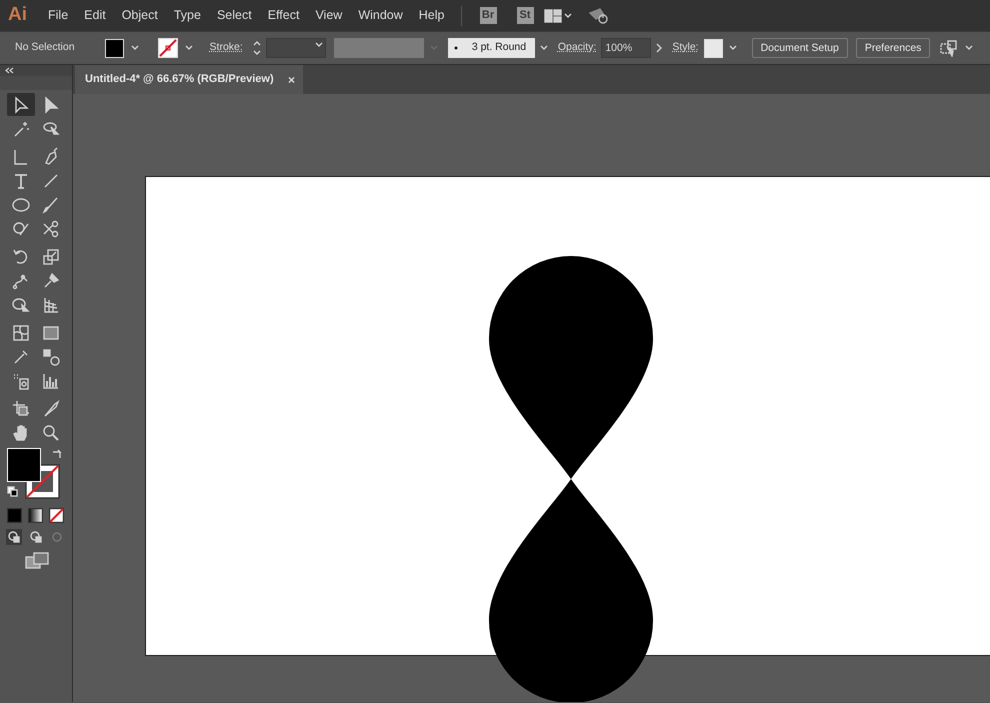 This screenshot has height=703, width=990. I want to click on app-launch-button: St, so click(525, 15).